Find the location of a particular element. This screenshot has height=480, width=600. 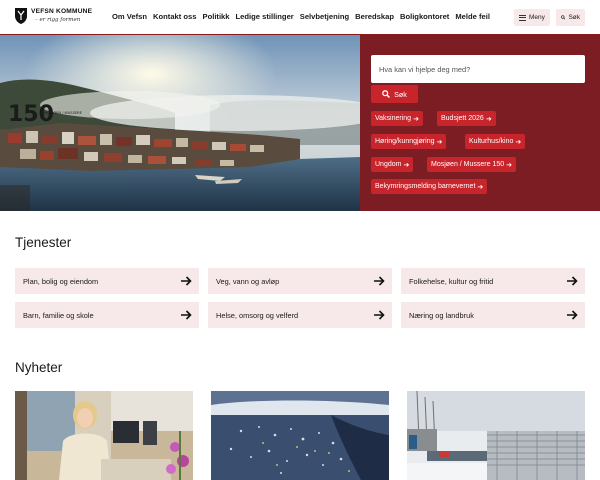

nav-selvbetjening: Selvbetjening is located at coordinates (324, 16).